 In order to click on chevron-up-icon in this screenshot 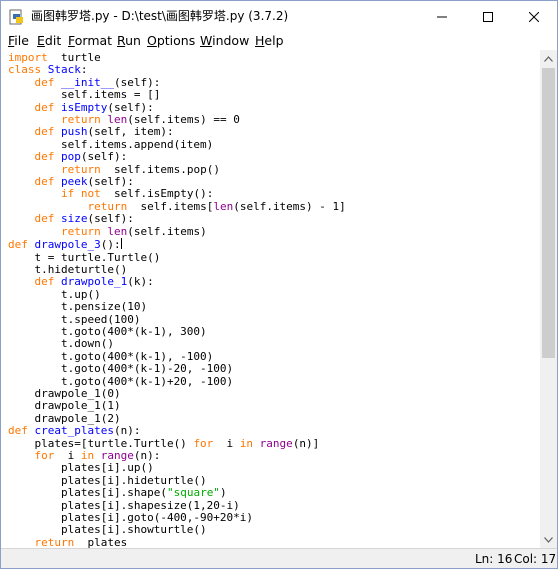, I will do `click(548, 58)`.